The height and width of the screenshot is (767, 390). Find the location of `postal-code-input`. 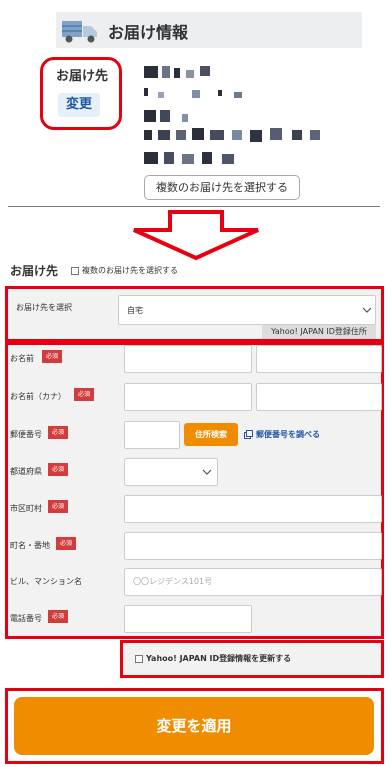

postal-code-input is located at coordinates (152, 435).